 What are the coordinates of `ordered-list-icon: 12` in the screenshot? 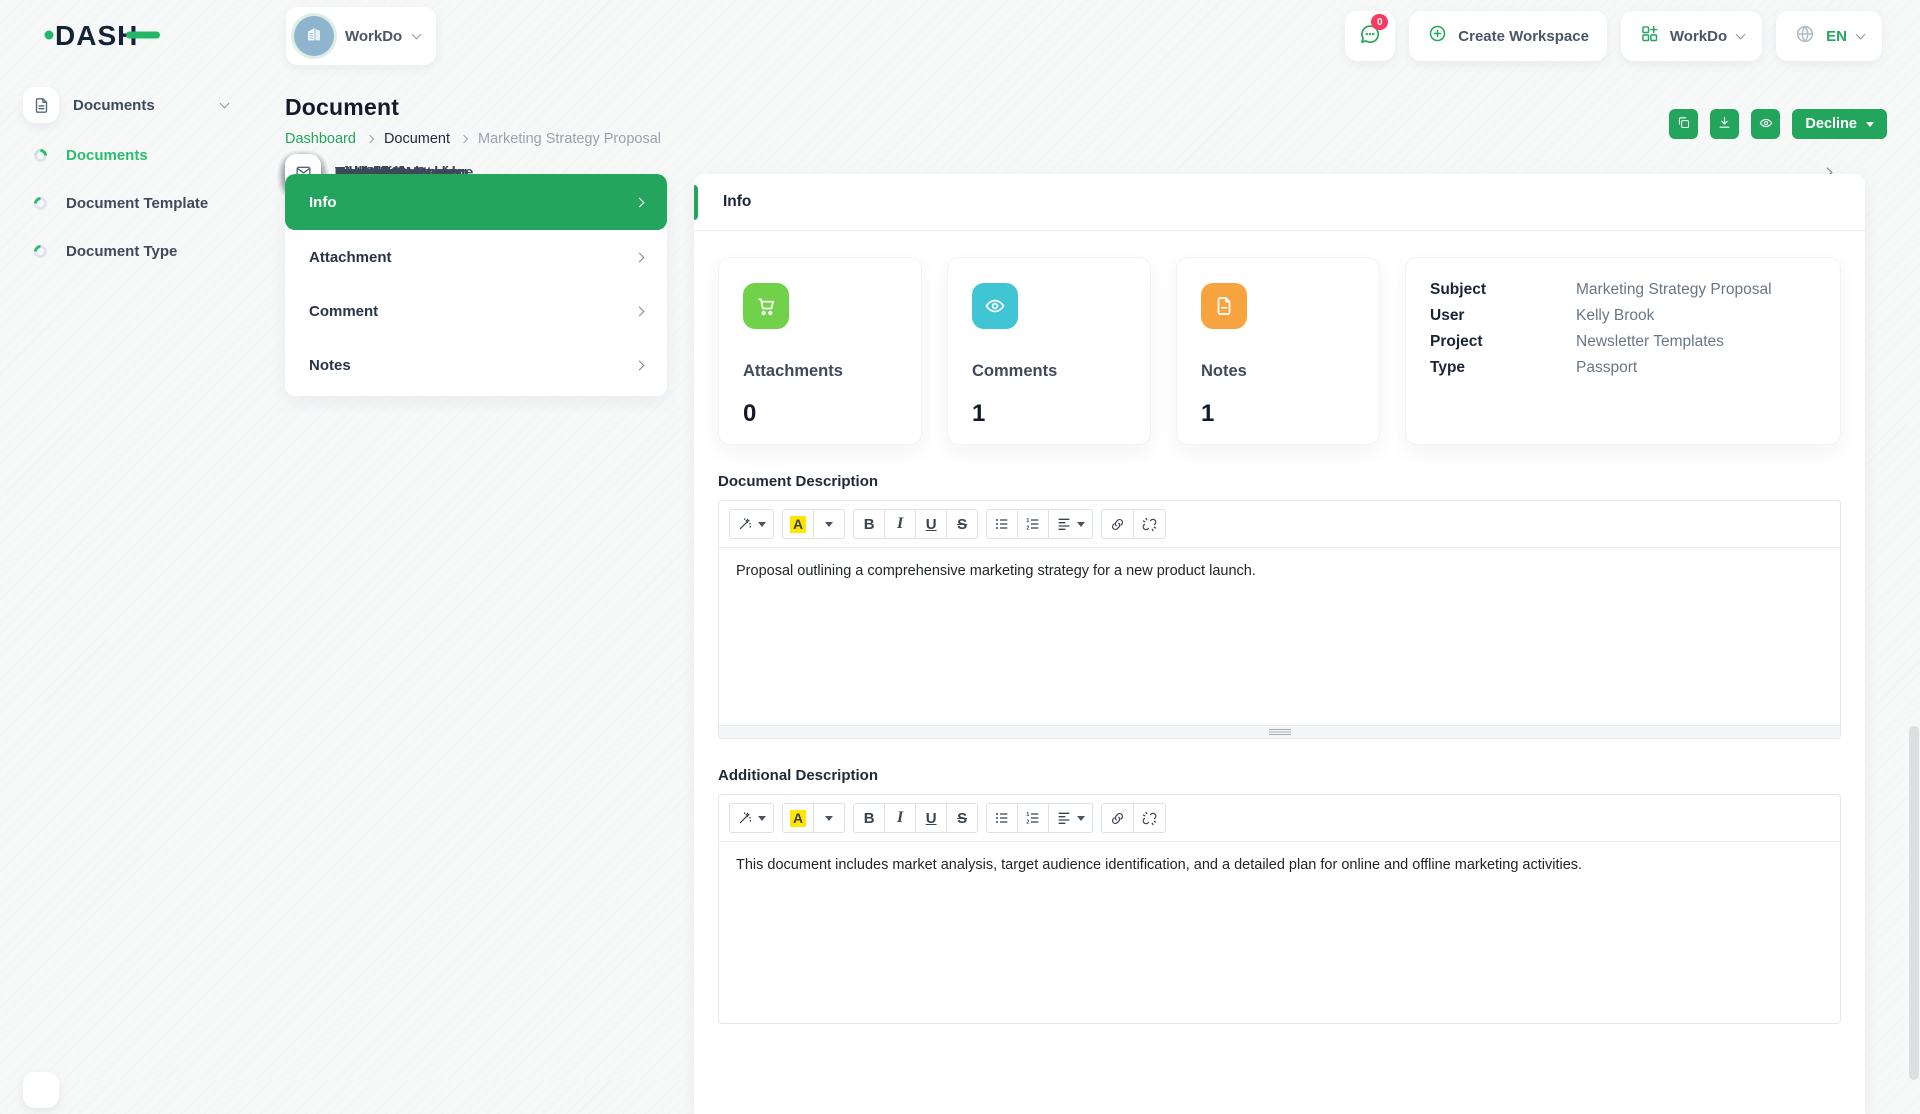 It's located at (1032, 524).